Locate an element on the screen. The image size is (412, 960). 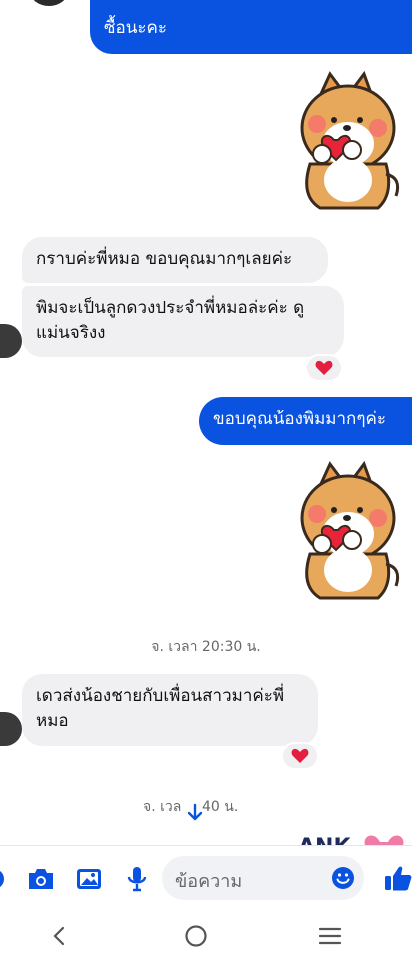
timestamp: จ. เวลา 20:30 น. is located at coordinates (206, 647).